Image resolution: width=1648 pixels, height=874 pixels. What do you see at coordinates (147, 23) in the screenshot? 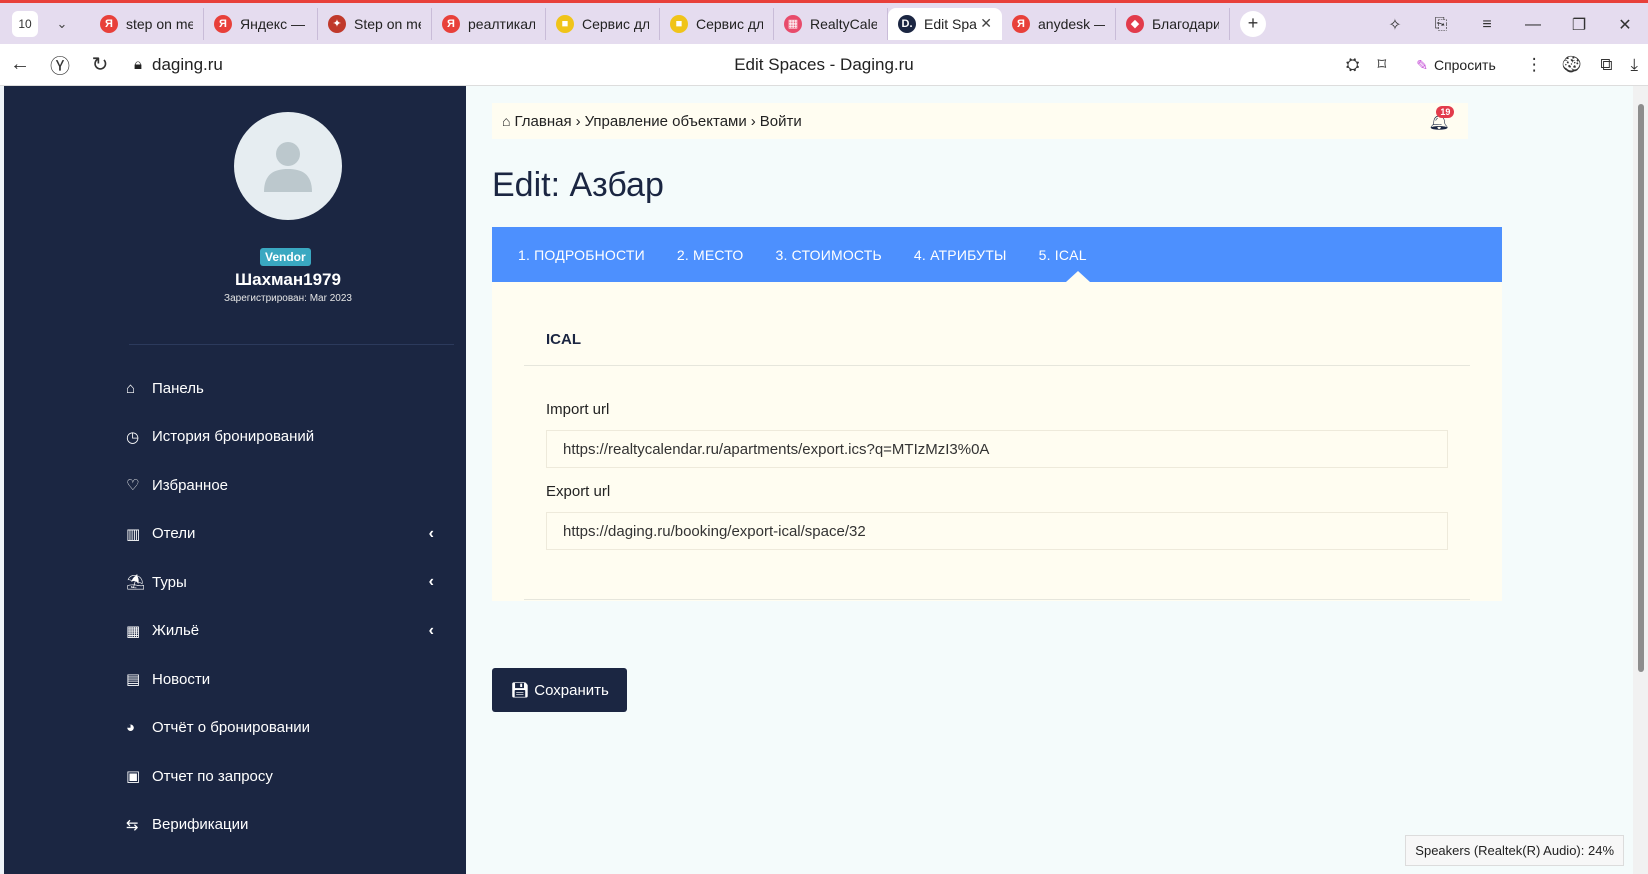
I see `browser-tab: Яstep on me` at bounding box center [147, 23].